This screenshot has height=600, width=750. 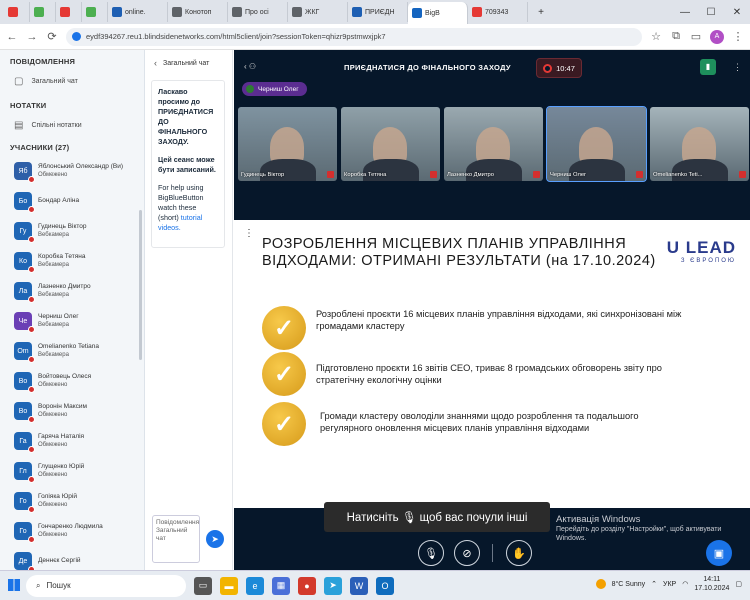 What do you see at coordinates (307, 585) in the screenshot?
I see `chrome-icon: ●` at bounding box center [307, 585].